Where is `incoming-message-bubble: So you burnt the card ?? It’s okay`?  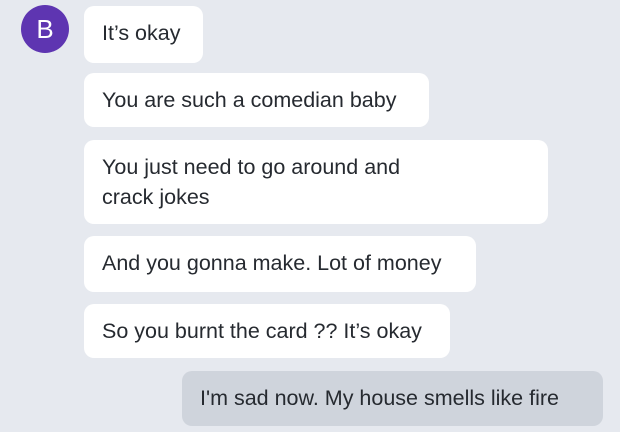
incoming-message-bubble: So you burnt the card ?? It’s okay is located at coordinates (267, 331).